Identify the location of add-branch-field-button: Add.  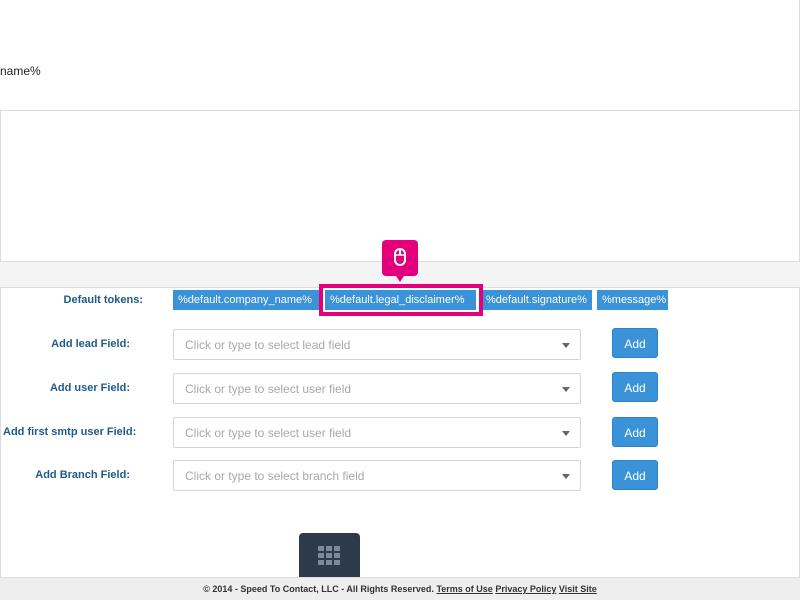
(635, 475).